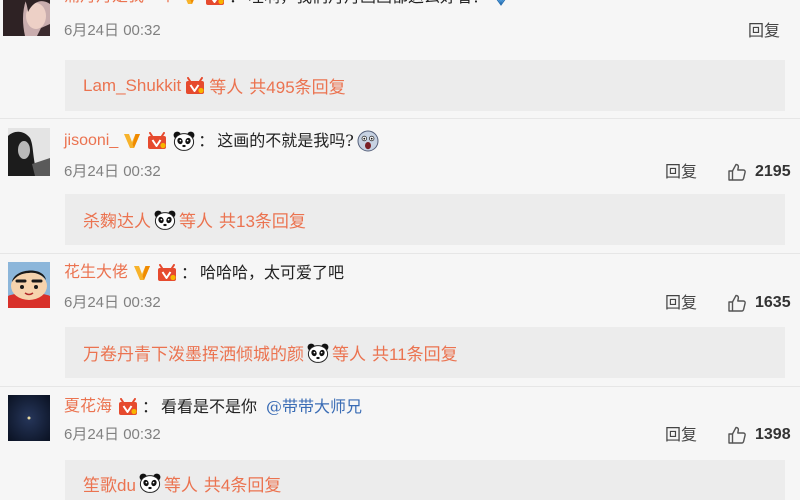 This screenshot has height=500, width=800. I want to click on reply-first-user: 笙歌du, so click(109, 483).